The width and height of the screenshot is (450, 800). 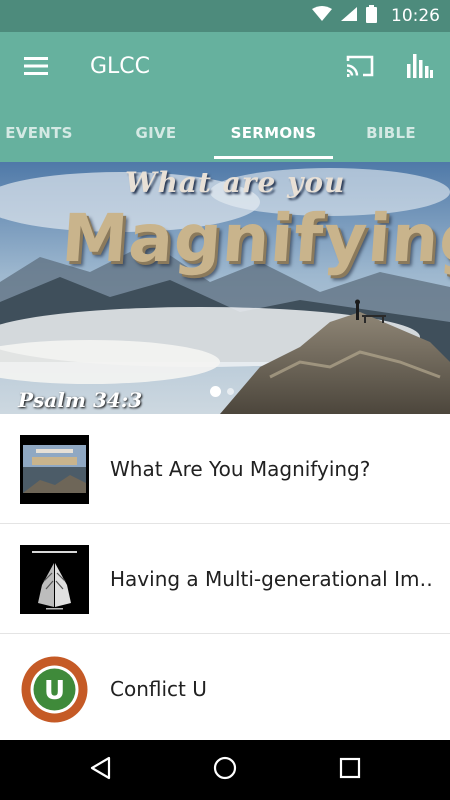 I want to click on wifi-icon, so click(x=322, y=16).